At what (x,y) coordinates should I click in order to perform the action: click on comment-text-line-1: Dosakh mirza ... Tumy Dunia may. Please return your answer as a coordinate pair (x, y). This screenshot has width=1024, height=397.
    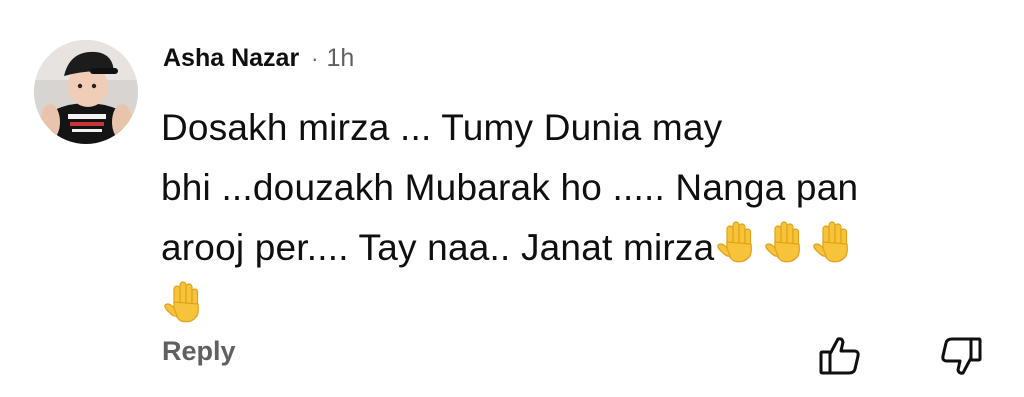
    Looking at the image, I should click on (442, 127).